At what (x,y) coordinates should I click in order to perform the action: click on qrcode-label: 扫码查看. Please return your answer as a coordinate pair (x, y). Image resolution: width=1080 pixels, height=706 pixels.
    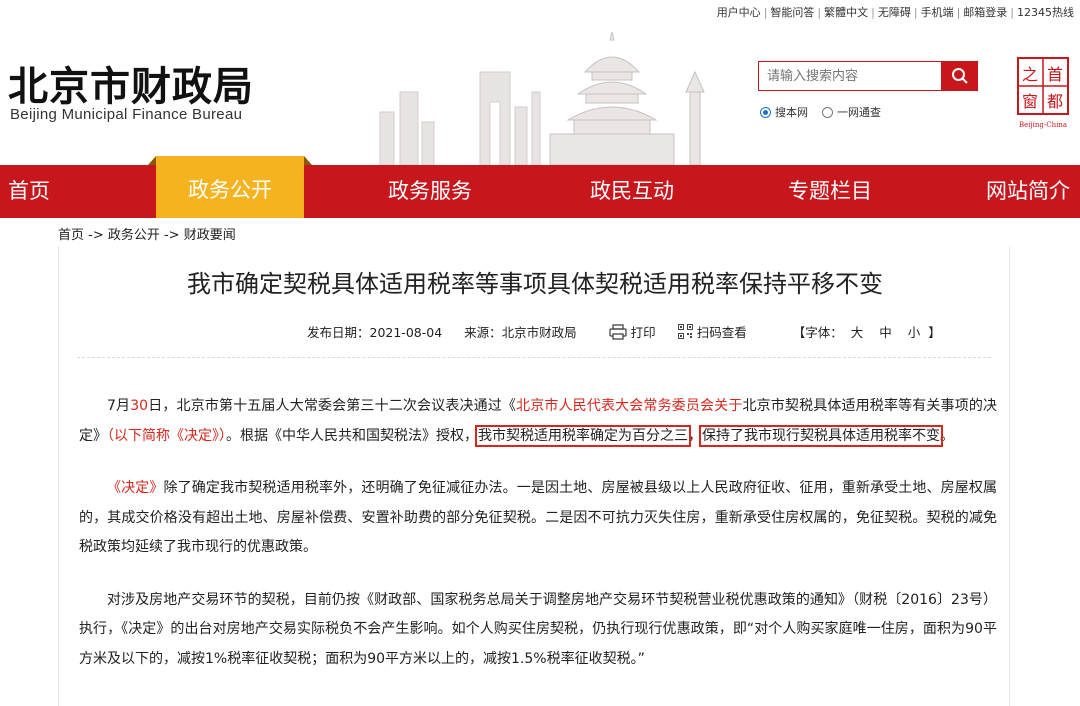
    Looking at the image, I should click on (721, 332).